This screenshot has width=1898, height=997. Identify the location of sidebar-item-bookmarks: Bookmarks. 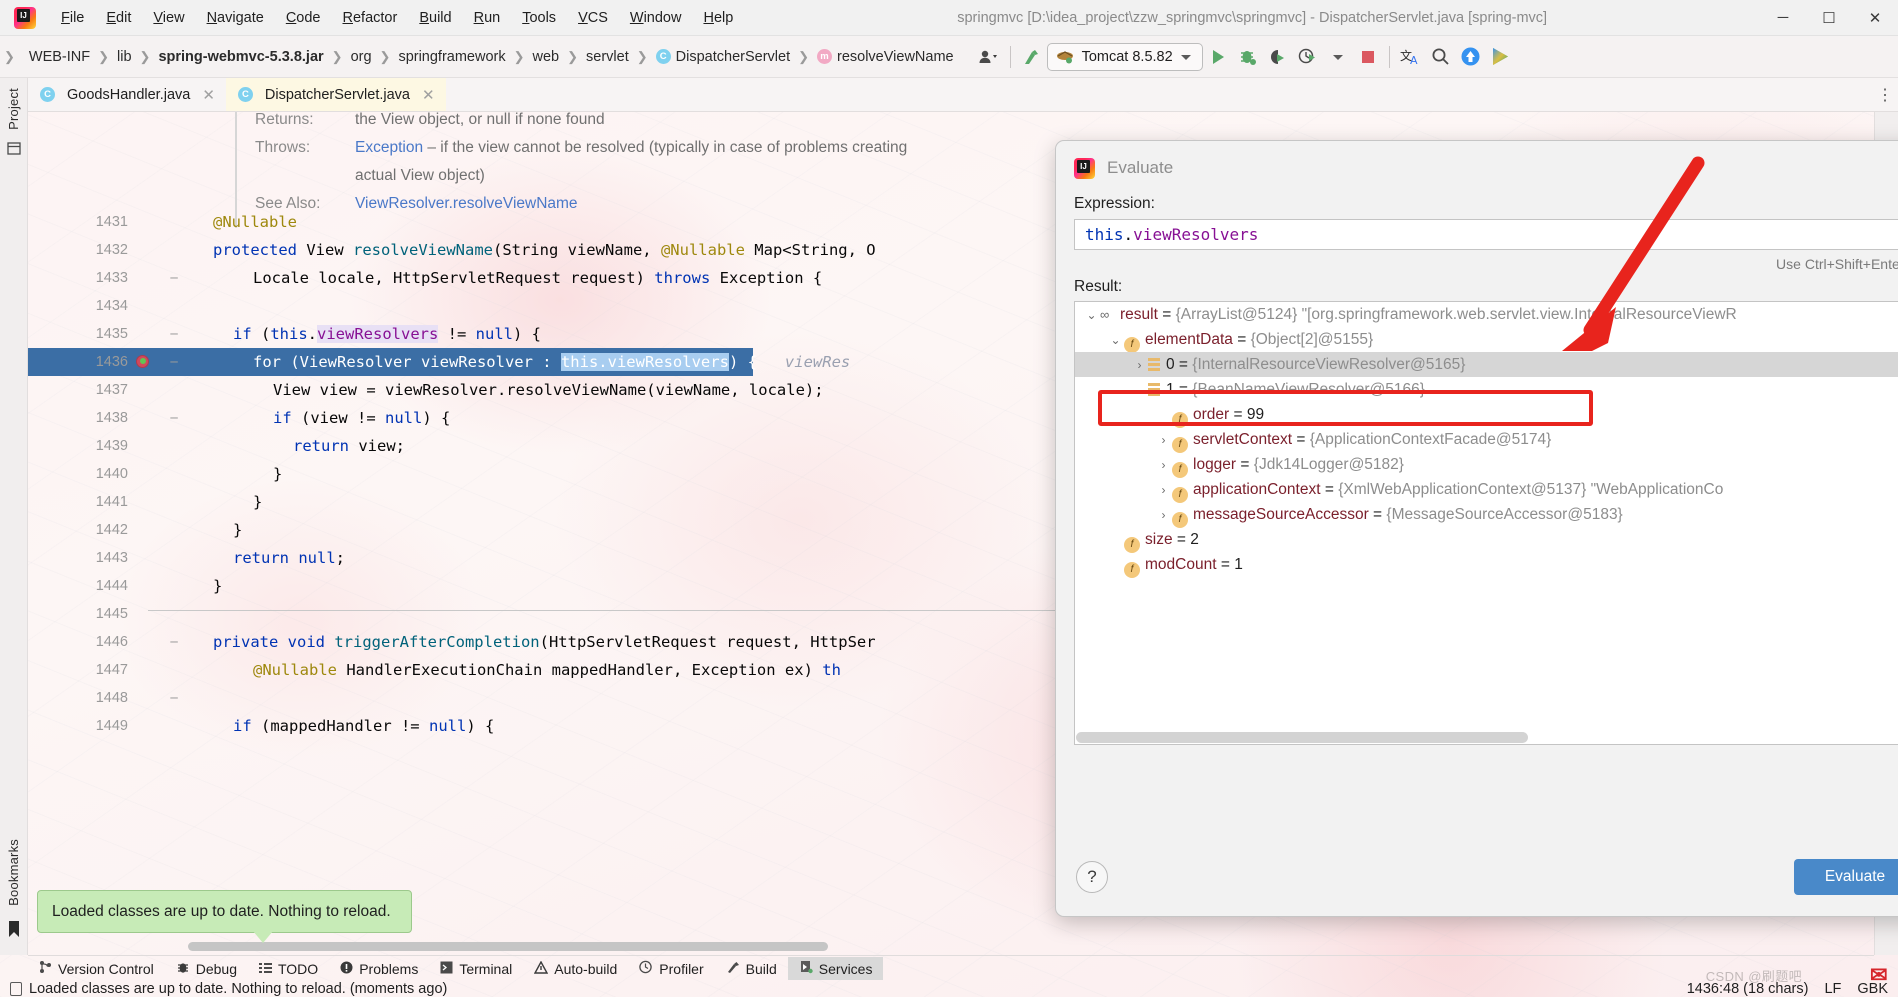
(13, 872).